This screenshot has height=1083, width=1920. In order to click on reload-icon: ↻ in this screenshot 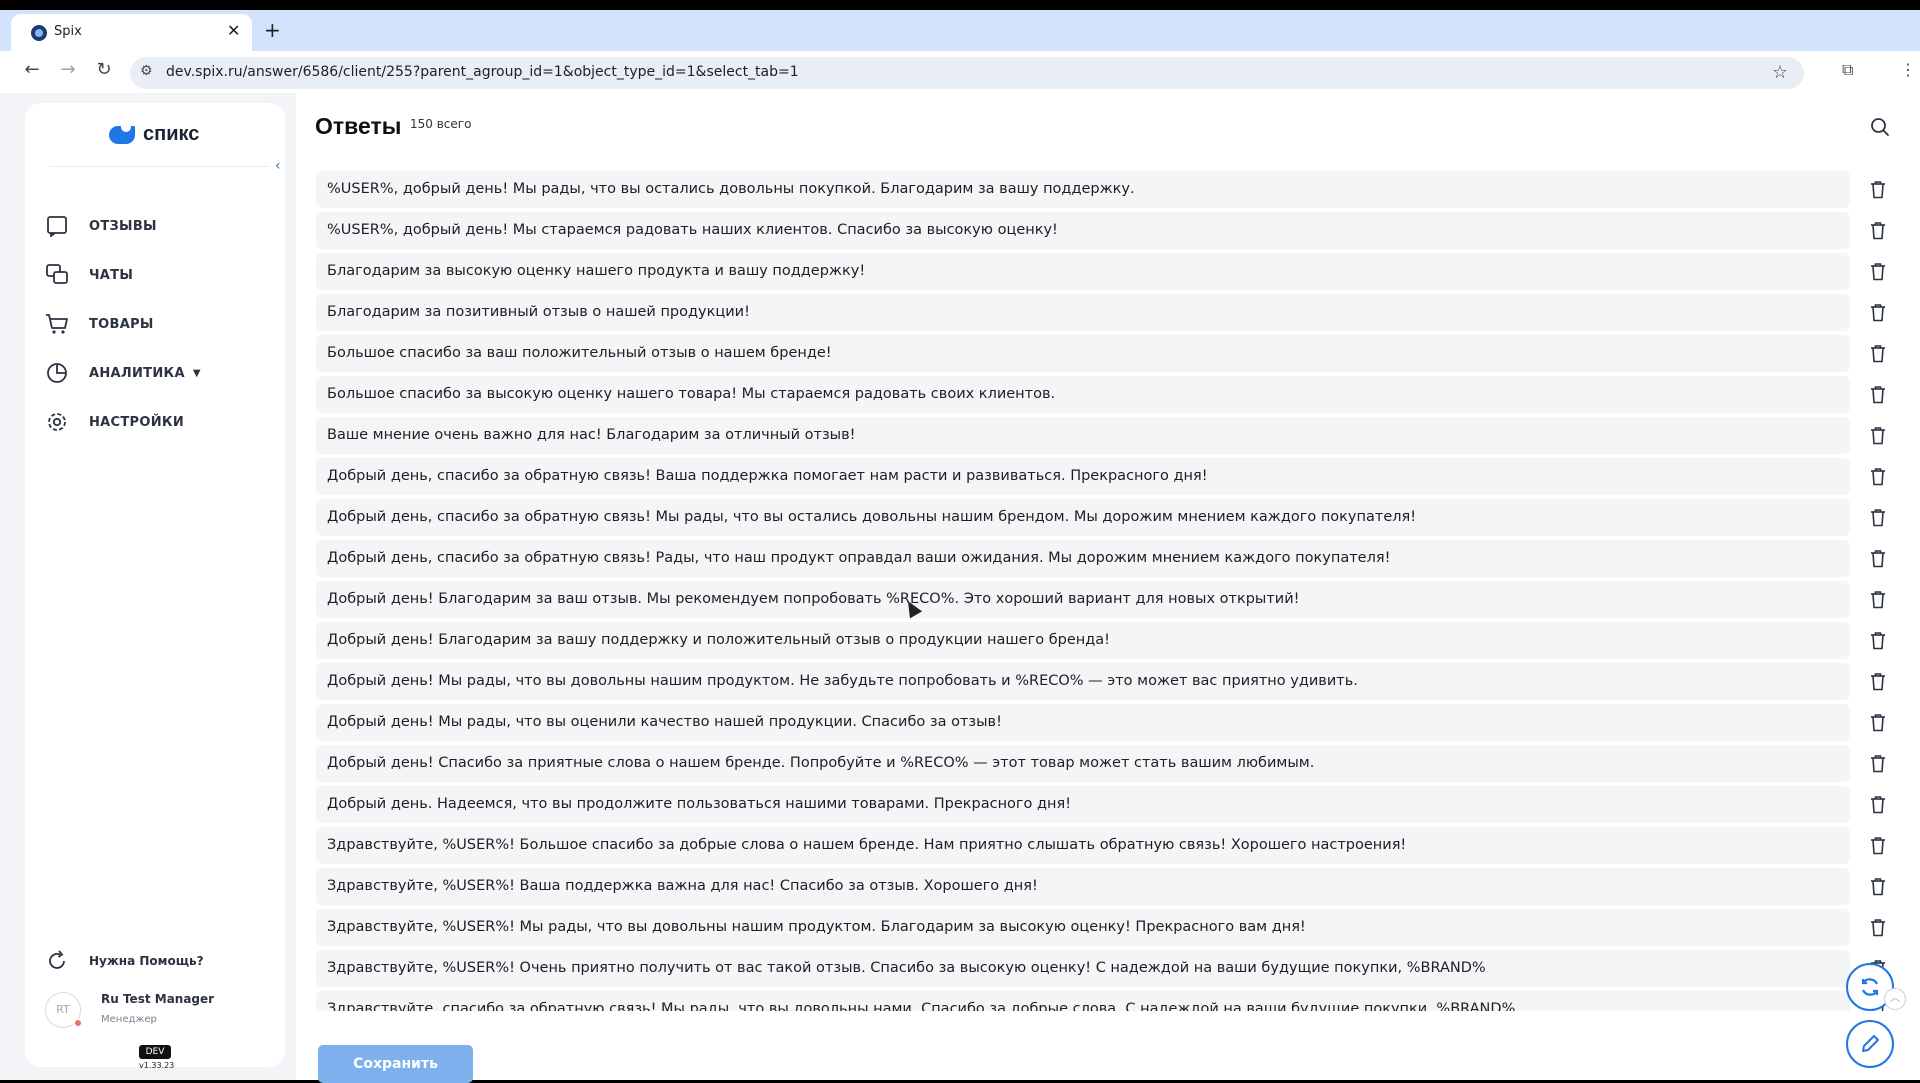, I will do `click(104, 70)`.